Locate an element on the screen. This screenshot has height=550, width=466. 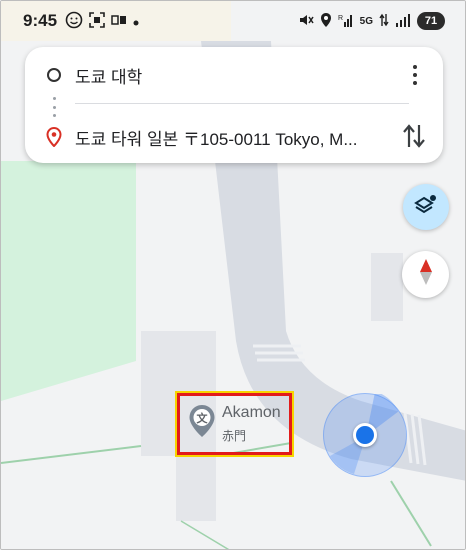
battery-indicator: 71 is located at coordinates (431, 21).